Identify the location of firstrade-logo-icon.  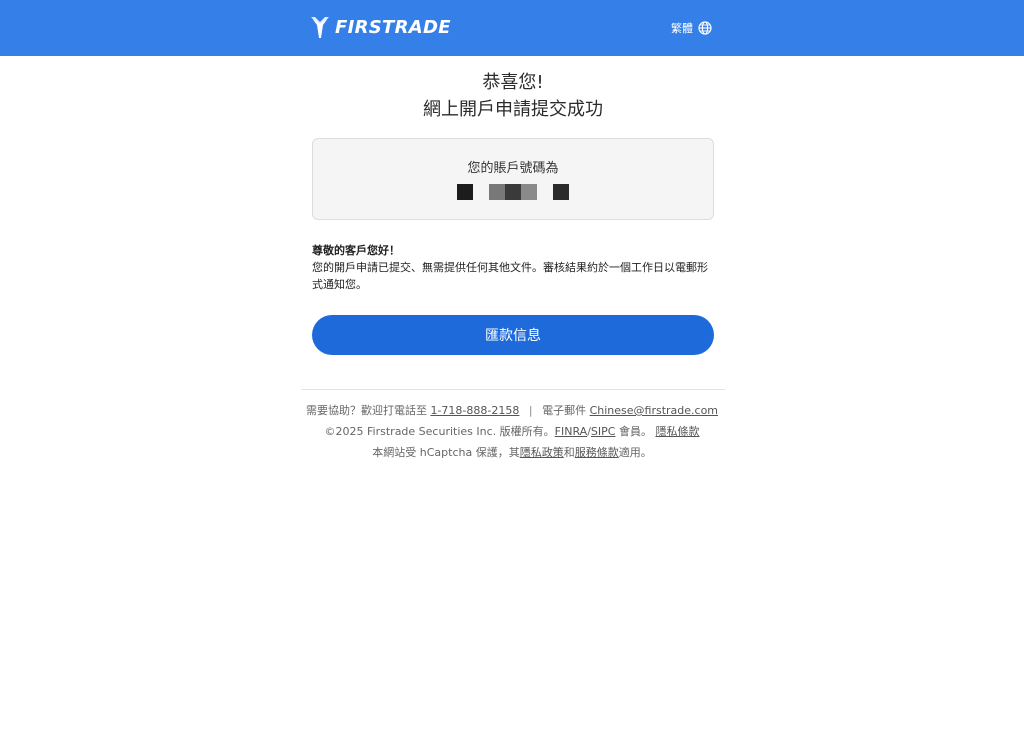
(320, 27).